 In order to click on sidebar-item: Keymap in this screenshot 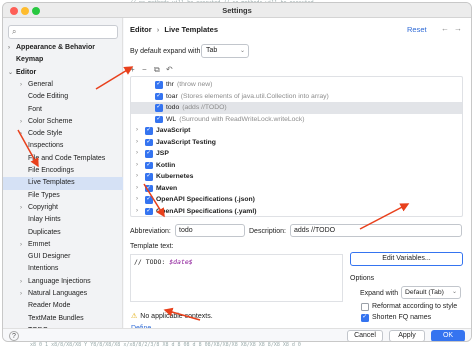, I will do `click(63, 60)`.